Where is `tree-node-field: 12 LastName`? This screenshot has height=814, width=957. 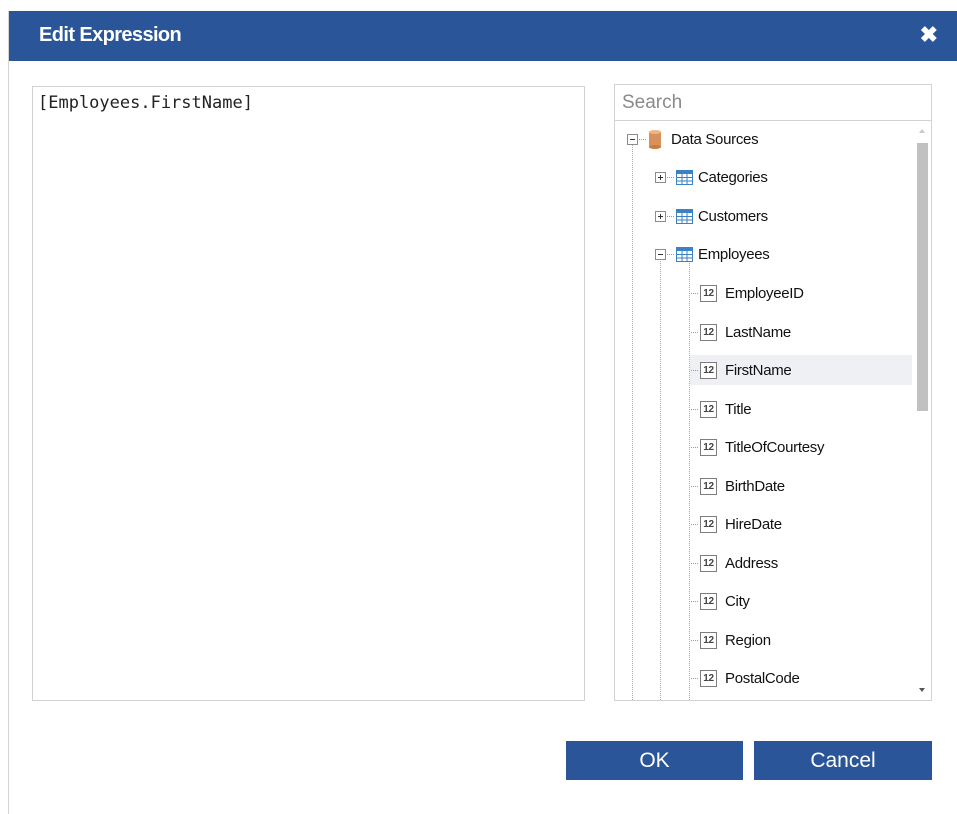
tree-node-field: 12 LastName is located at coordinates (801, 332).